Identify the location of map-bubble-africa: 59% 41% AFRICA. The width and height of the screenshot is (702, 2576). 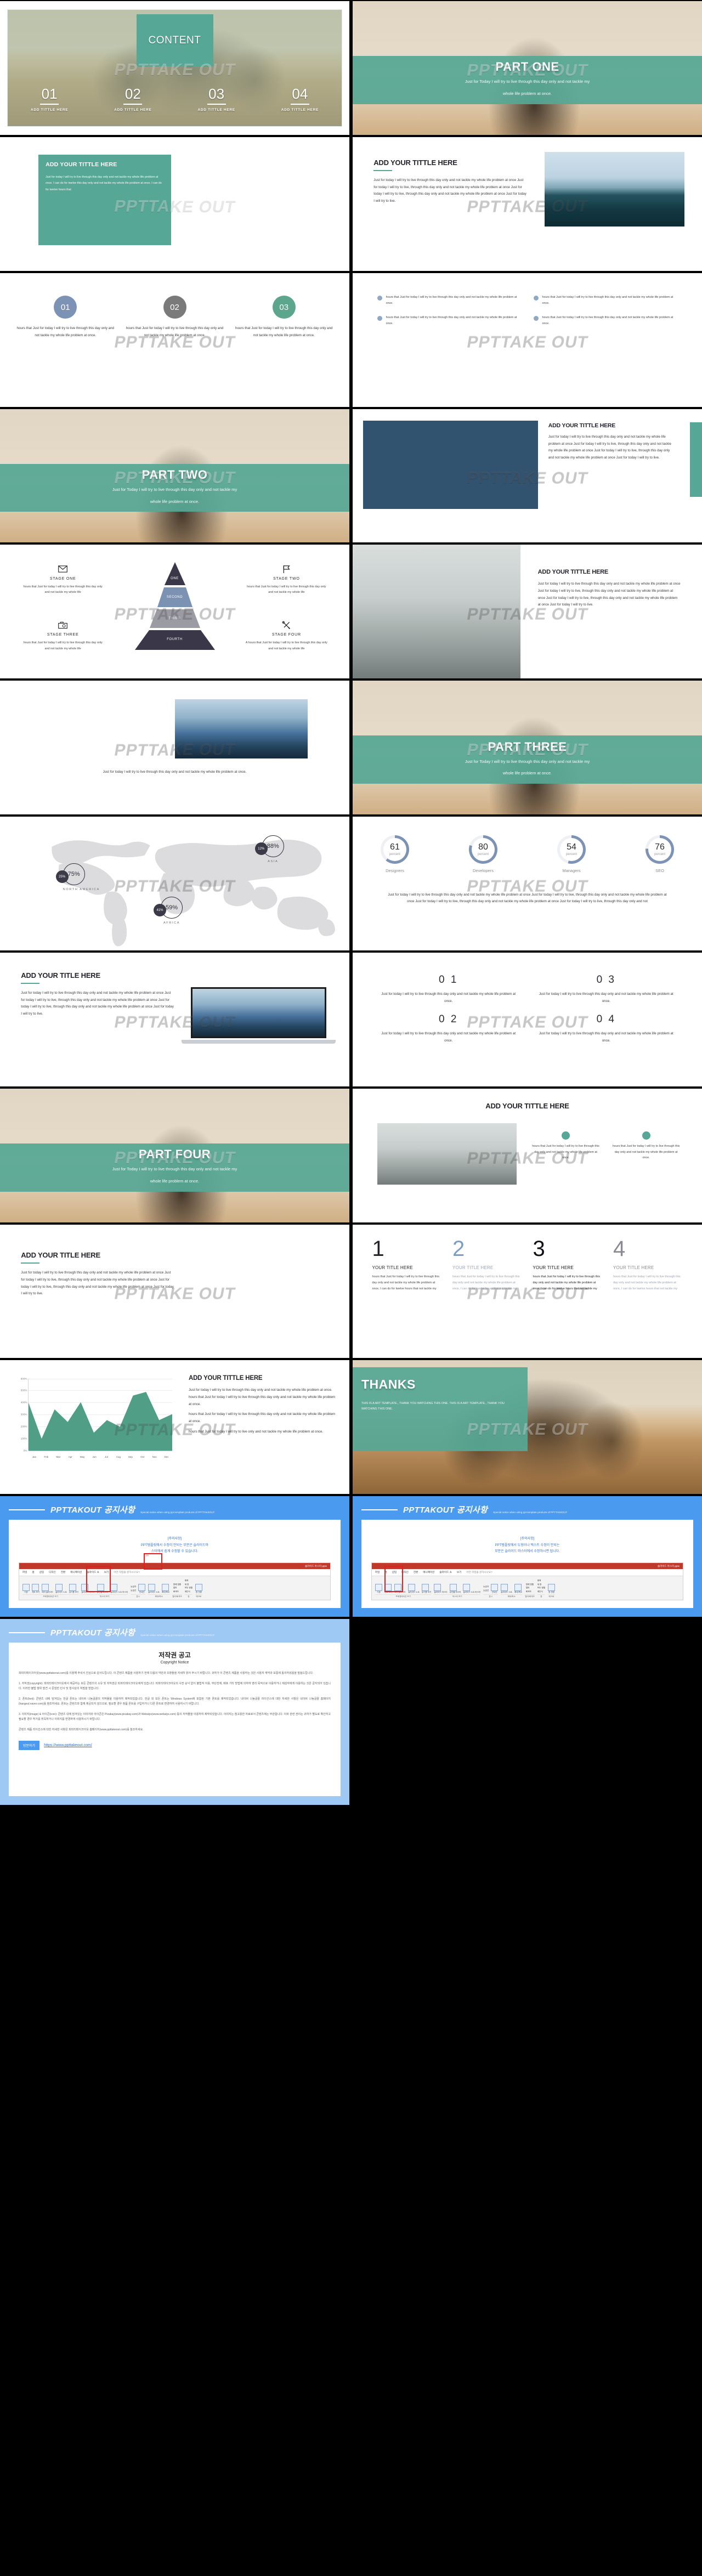
(169, 911).